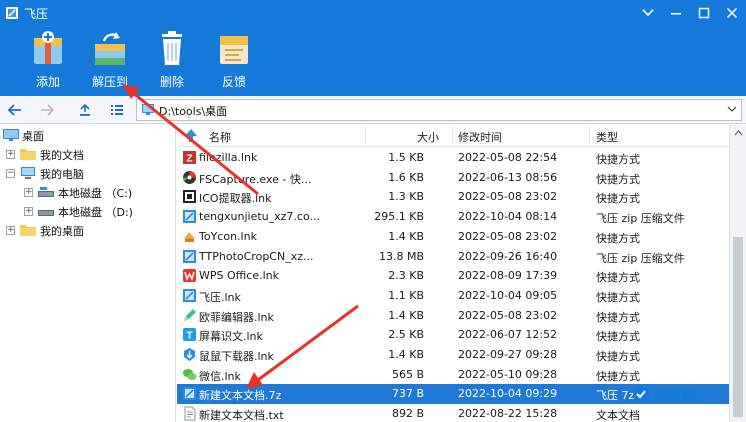 This screenshot has height=422, width=746. Describe the element at coordinates (480, 137) in the screenshot. I see `column-header-modified: 修改时间` at that location.